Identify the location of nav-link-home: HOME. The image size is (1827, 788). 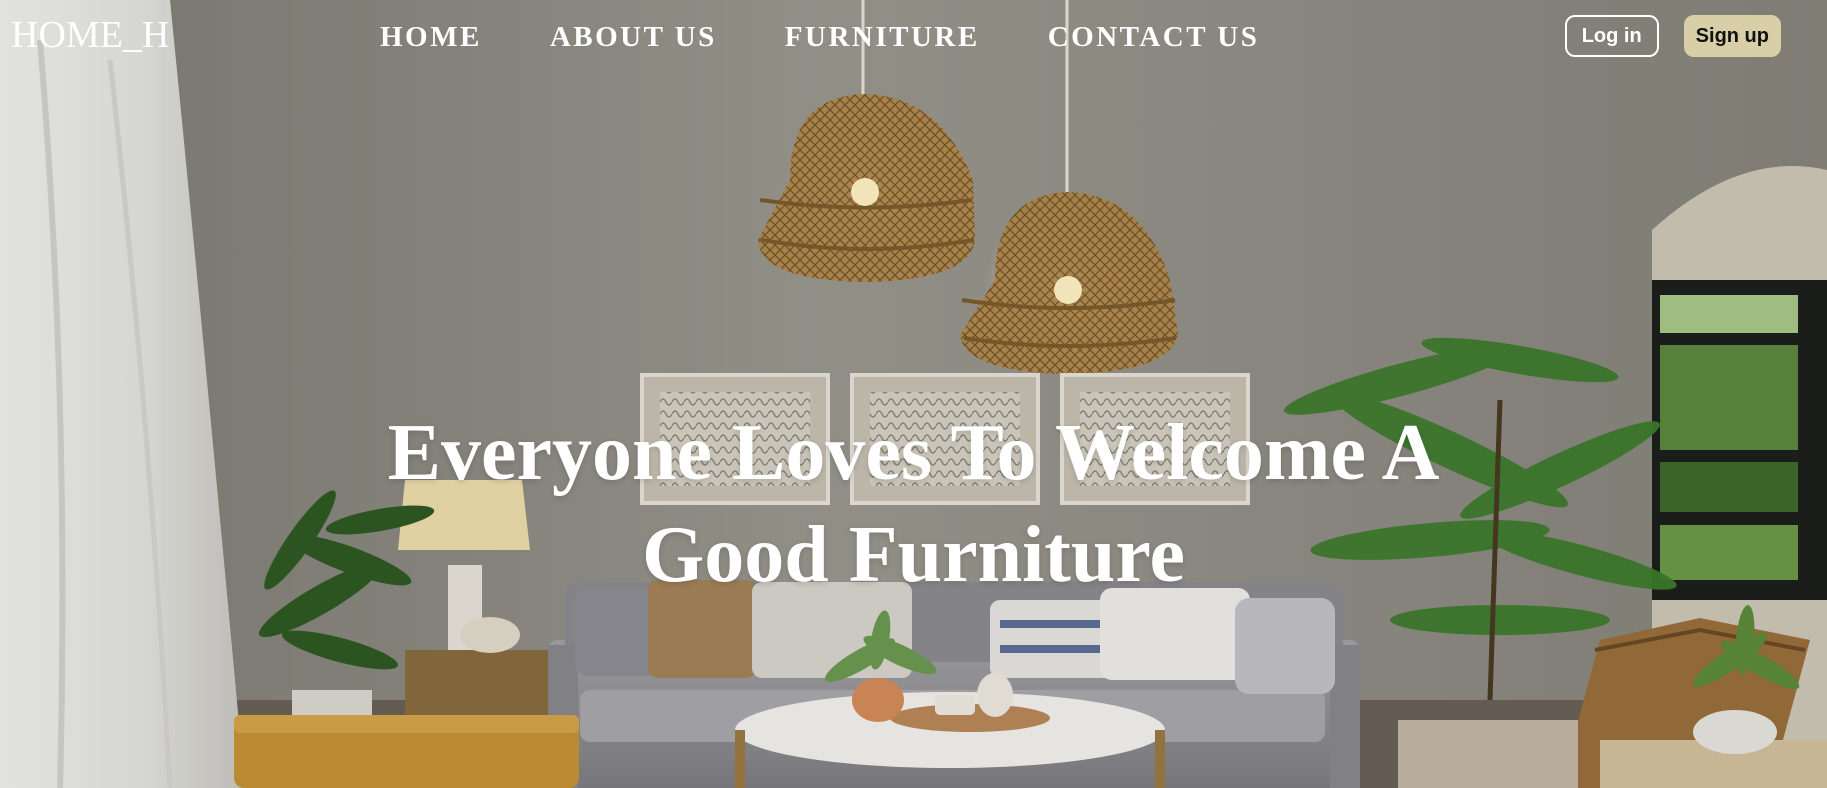
(431, 37).